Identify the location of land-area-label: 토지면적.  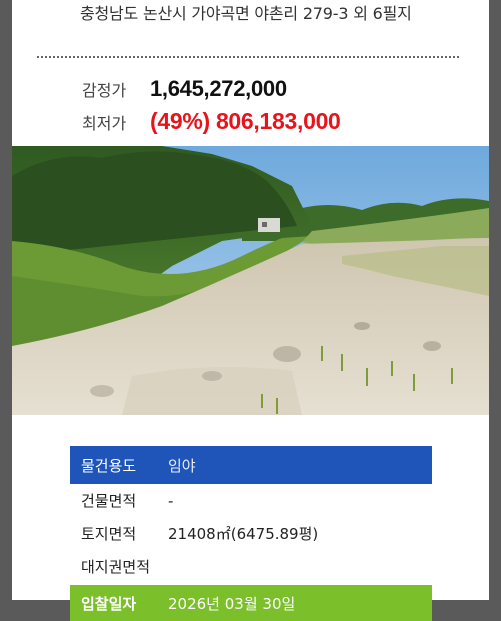
(109, 534).